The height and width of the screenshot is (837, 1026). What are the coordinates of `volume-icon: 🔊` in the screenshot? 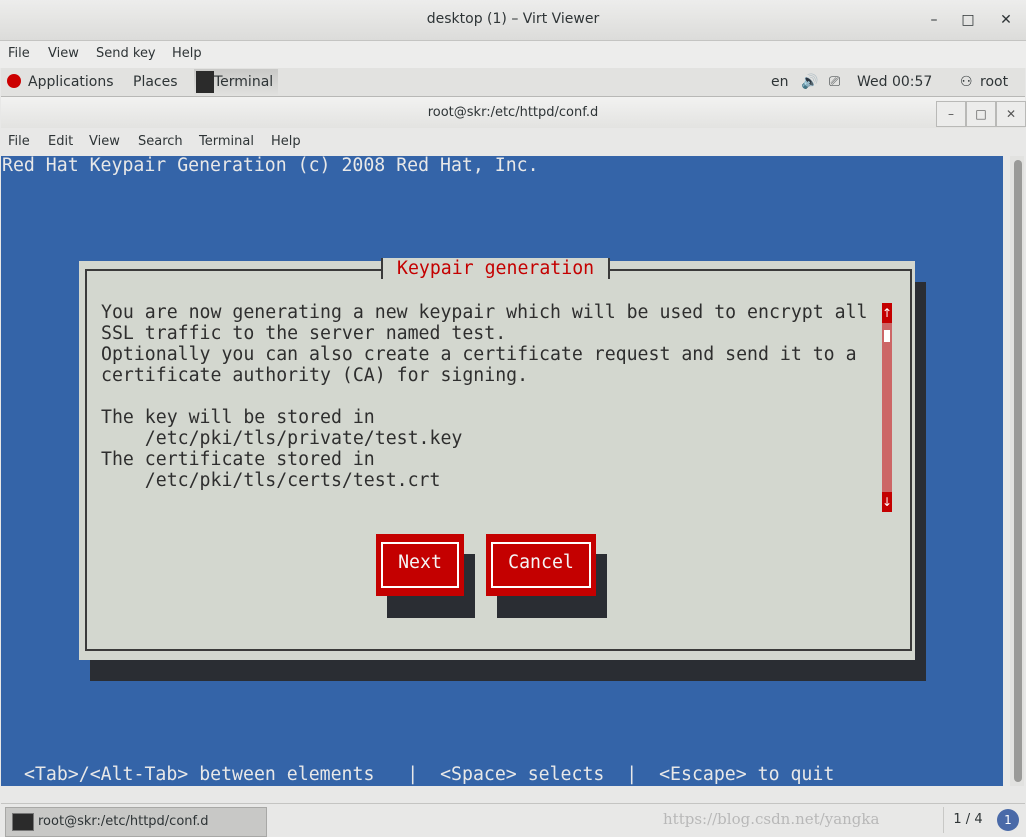 It's located at (809, 82).